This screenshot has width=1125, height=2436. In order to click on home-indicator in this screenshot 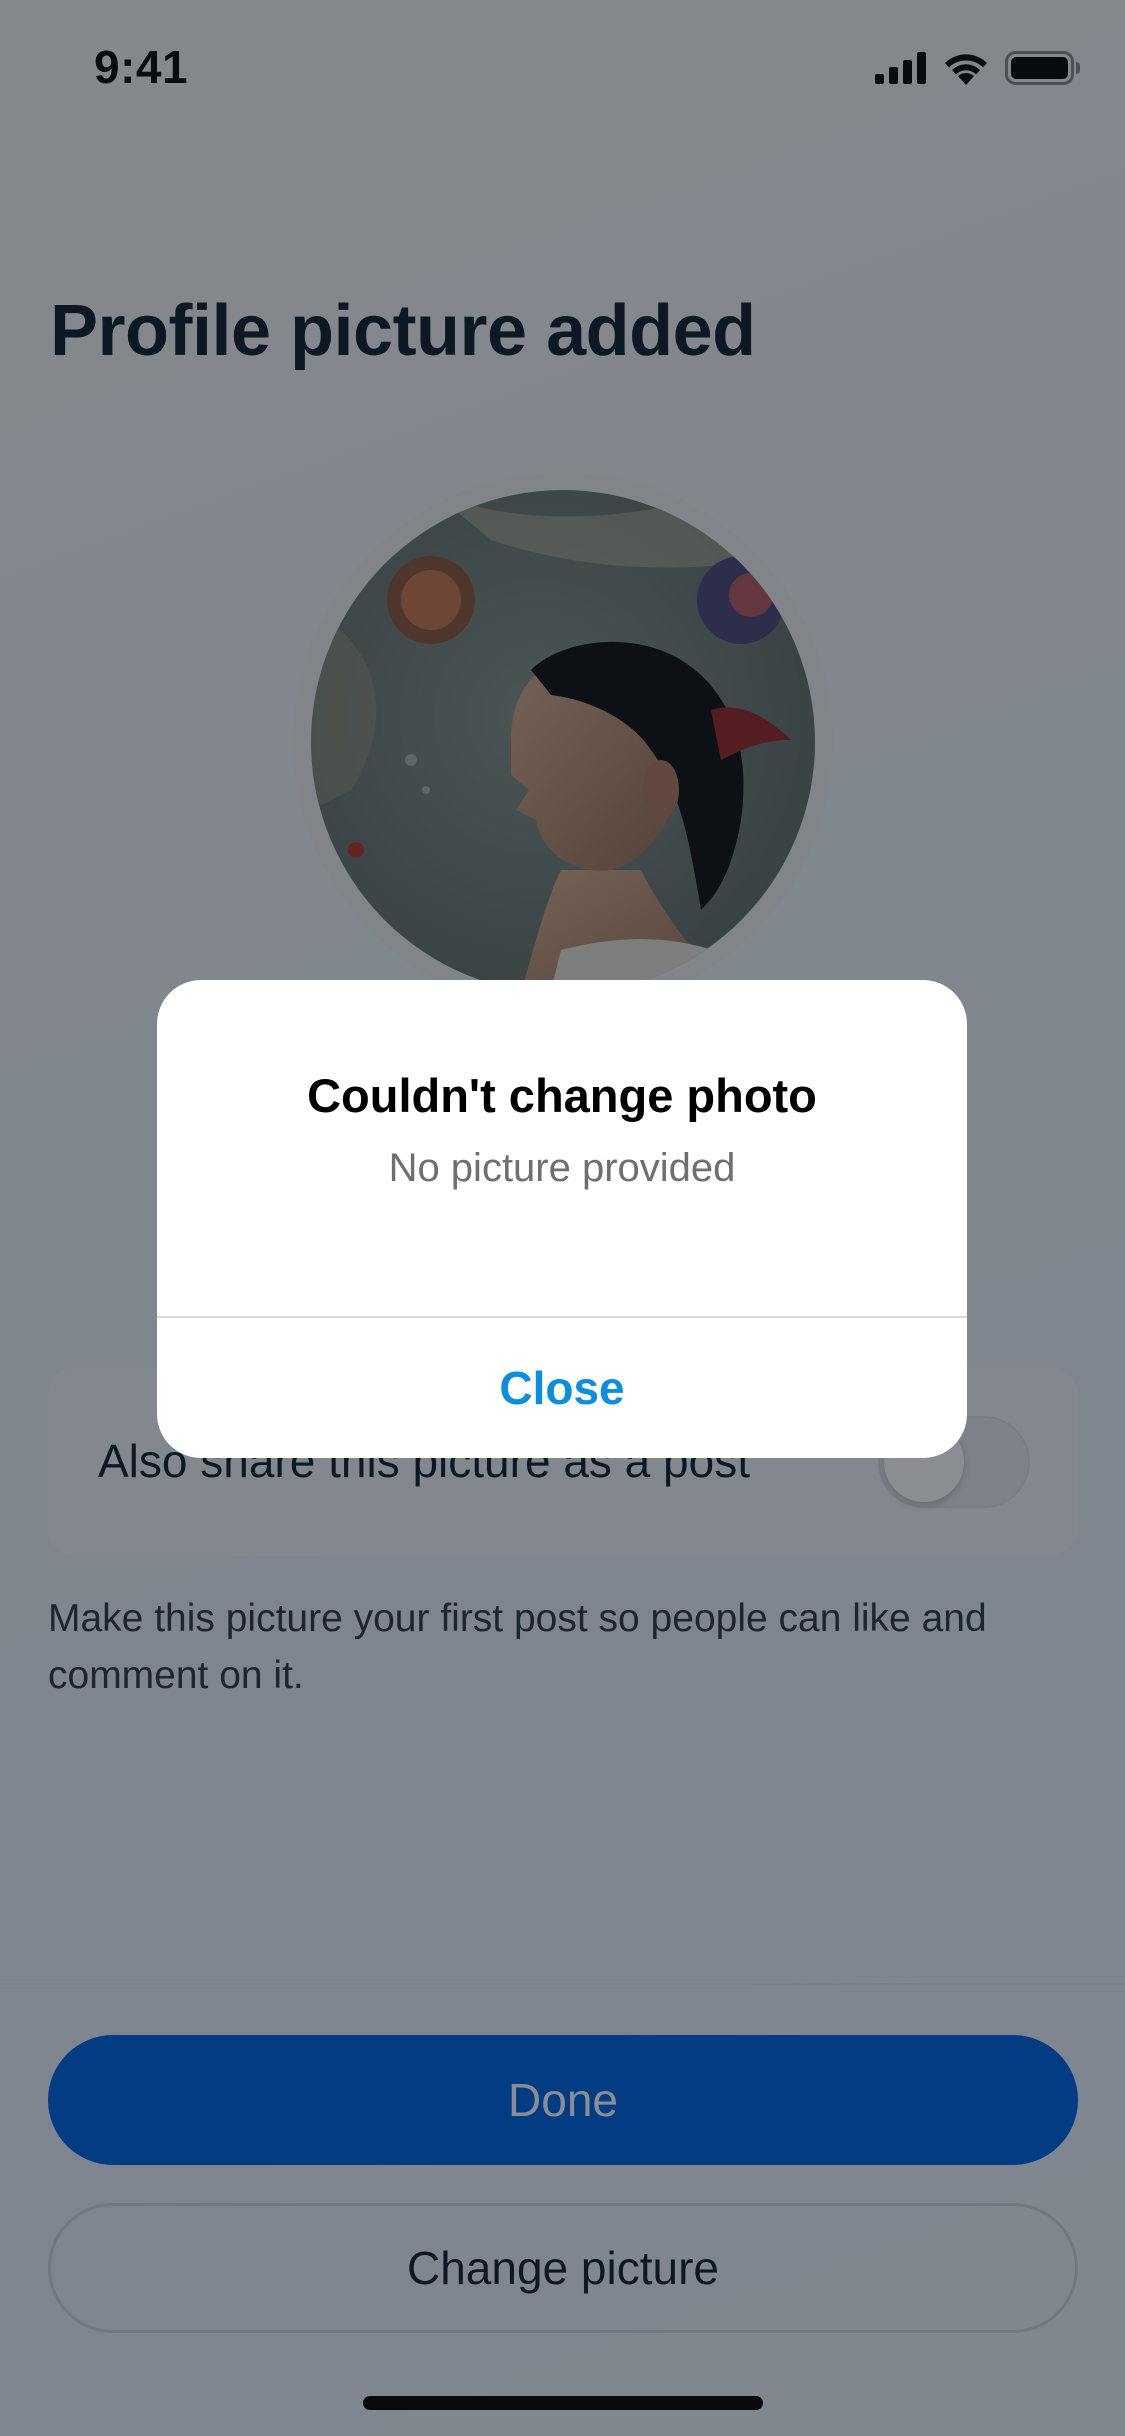, I will do `click(563, 2403)`.